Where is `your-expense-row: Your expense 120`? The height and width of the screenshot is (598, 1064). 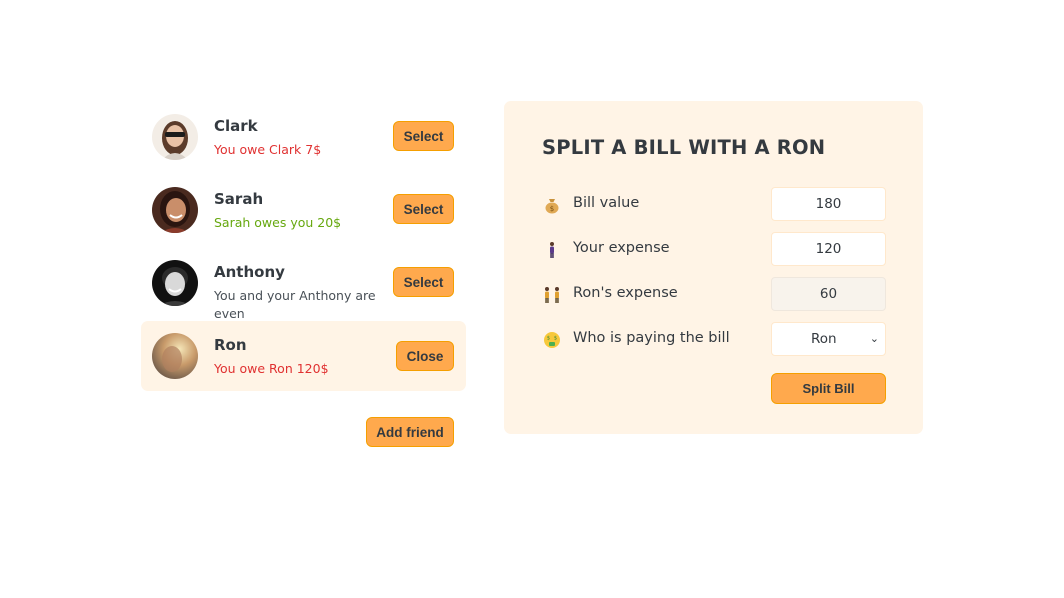
your-expense-row: Your expense 120 is located at coordinates (714, 249).